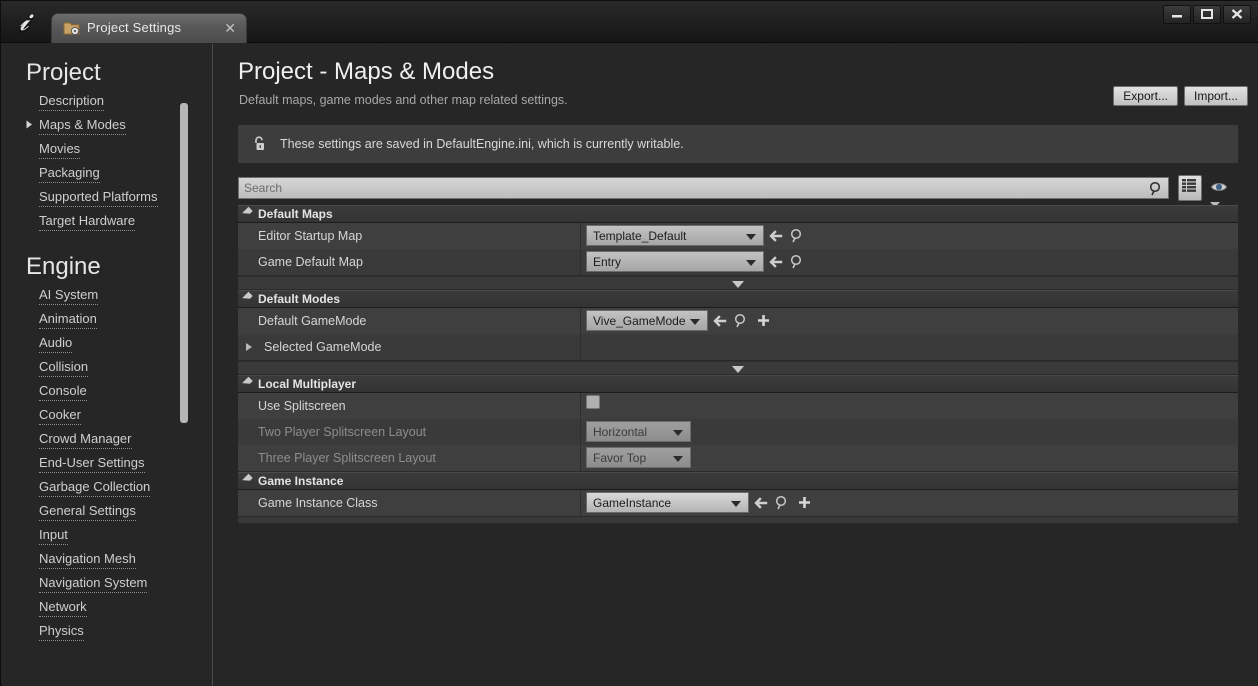 This screenshot has height=686, width=1258. I want to click on section-header-default-modes: Default Modes, so click(738, 299).